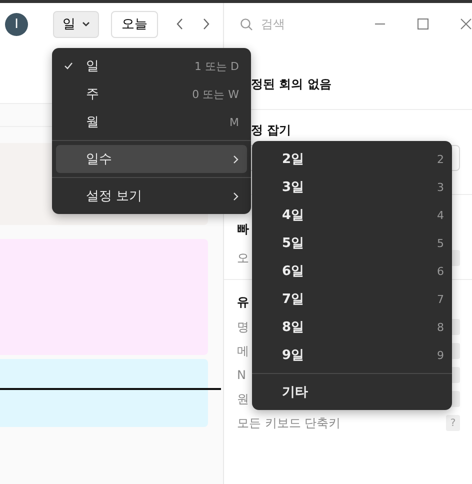 Image resolution: width=472 pixels, height=484 pixels. Describe the element at coordinates (440, 243) in the screenshot. I see `shortcut-text: 5` at that location.